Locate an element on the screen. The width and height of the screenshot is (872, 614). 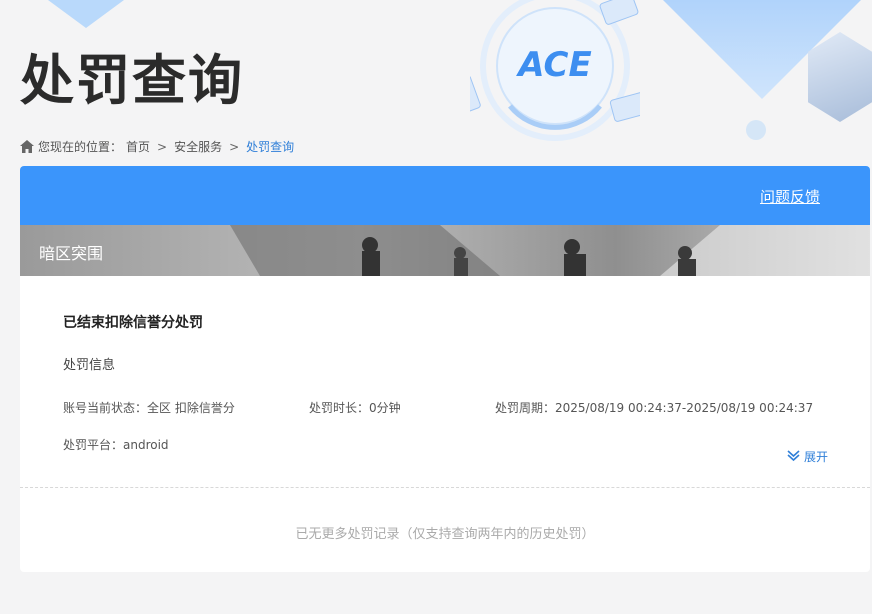
breadcrumb: 您现在的位置： 首页 > 安全服务 > 处罚查询 is located at coordinates (157, 146).